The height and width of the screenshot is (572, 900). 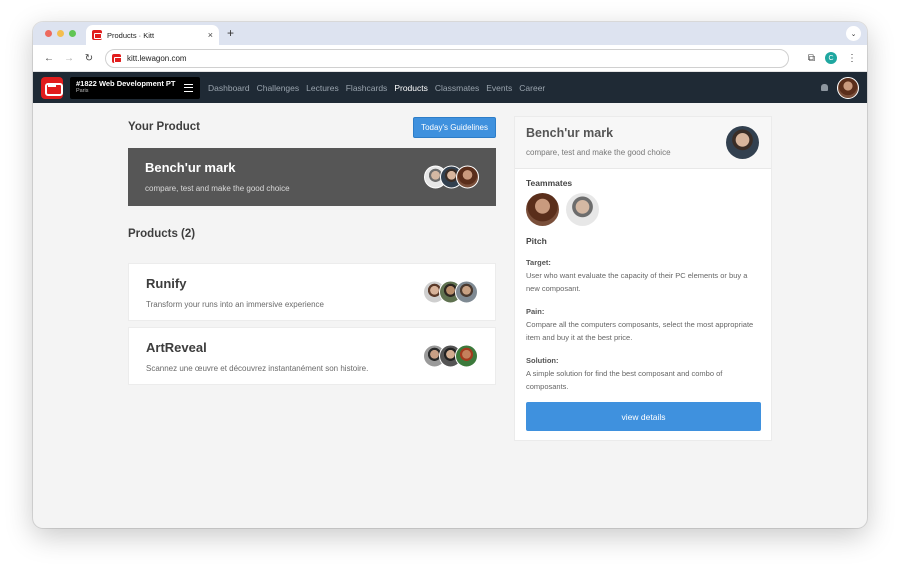 What do you see at coordinates (278, 88) in the screenshot?
I see `nav-item-challenges: Challenges` at bounding box center [278, 88].